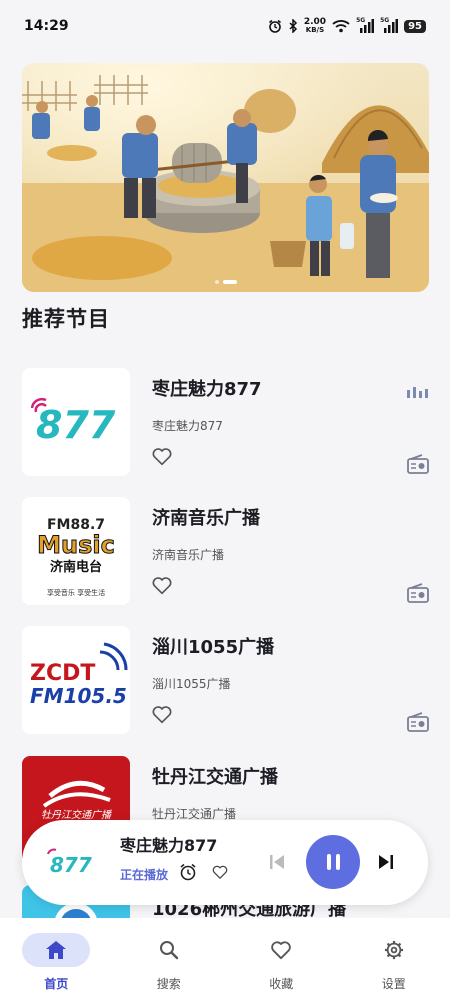  What do you see at coordinates (168, 984) in the screenshot?
I see `nav-label: 搜索` at bounding box center [168, 984].